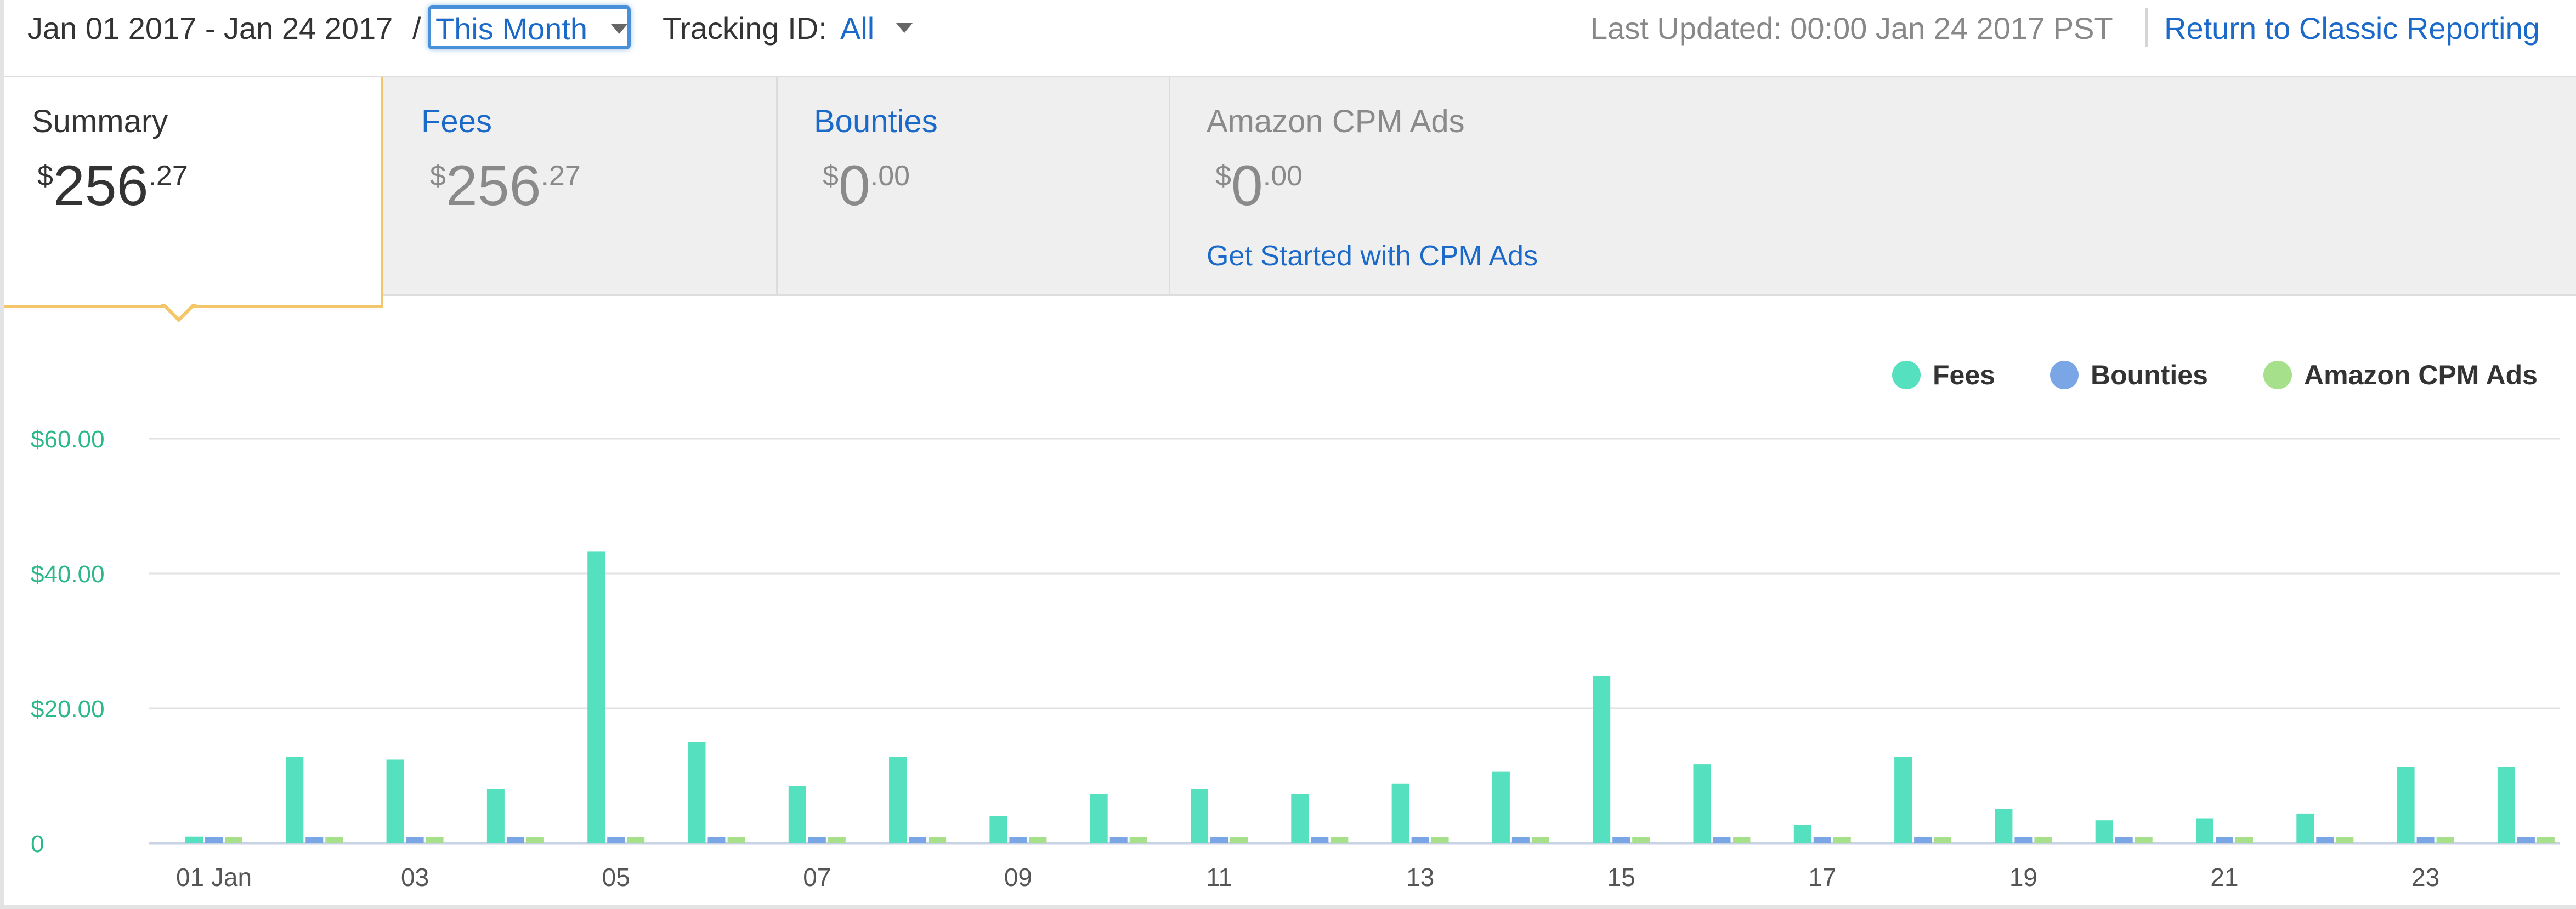 The height and width of the screenshot is (909, 2576). Describe the element at coordinates (1336, 121) in the screenshot. I see `tab-cpm-title: Amazon CPM Ads` at that location.